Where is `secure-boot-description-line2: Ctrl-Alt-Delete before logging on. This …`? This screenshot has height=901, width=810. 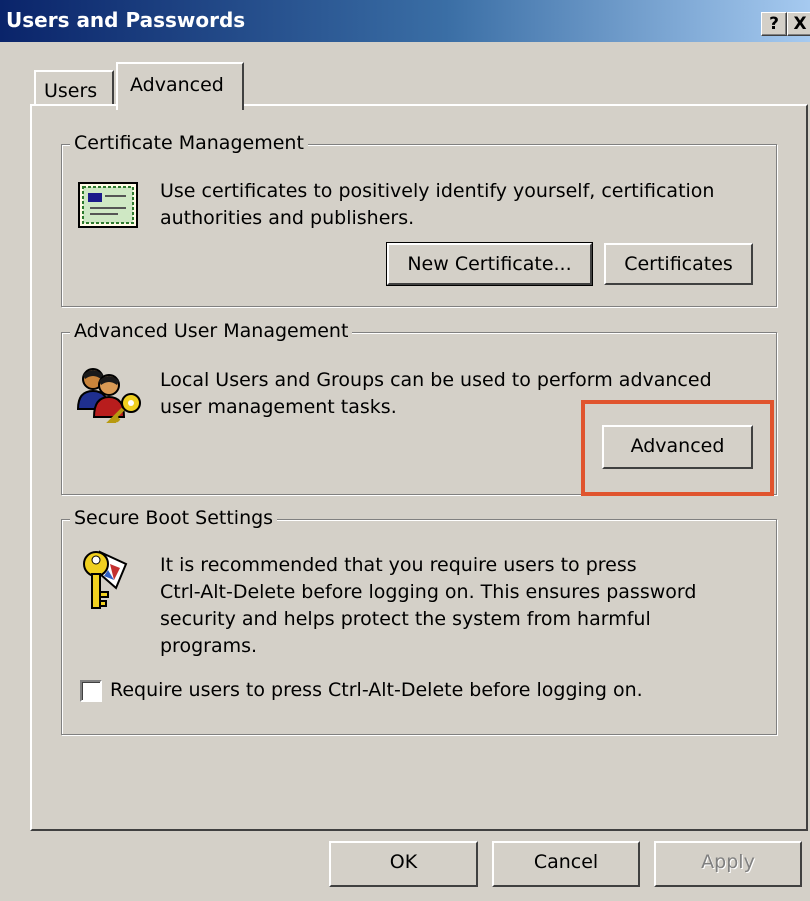
secure-boot-description-line2: Ctrl-Alt-Delete before logging on. This … is located at coordinates (428, 592).